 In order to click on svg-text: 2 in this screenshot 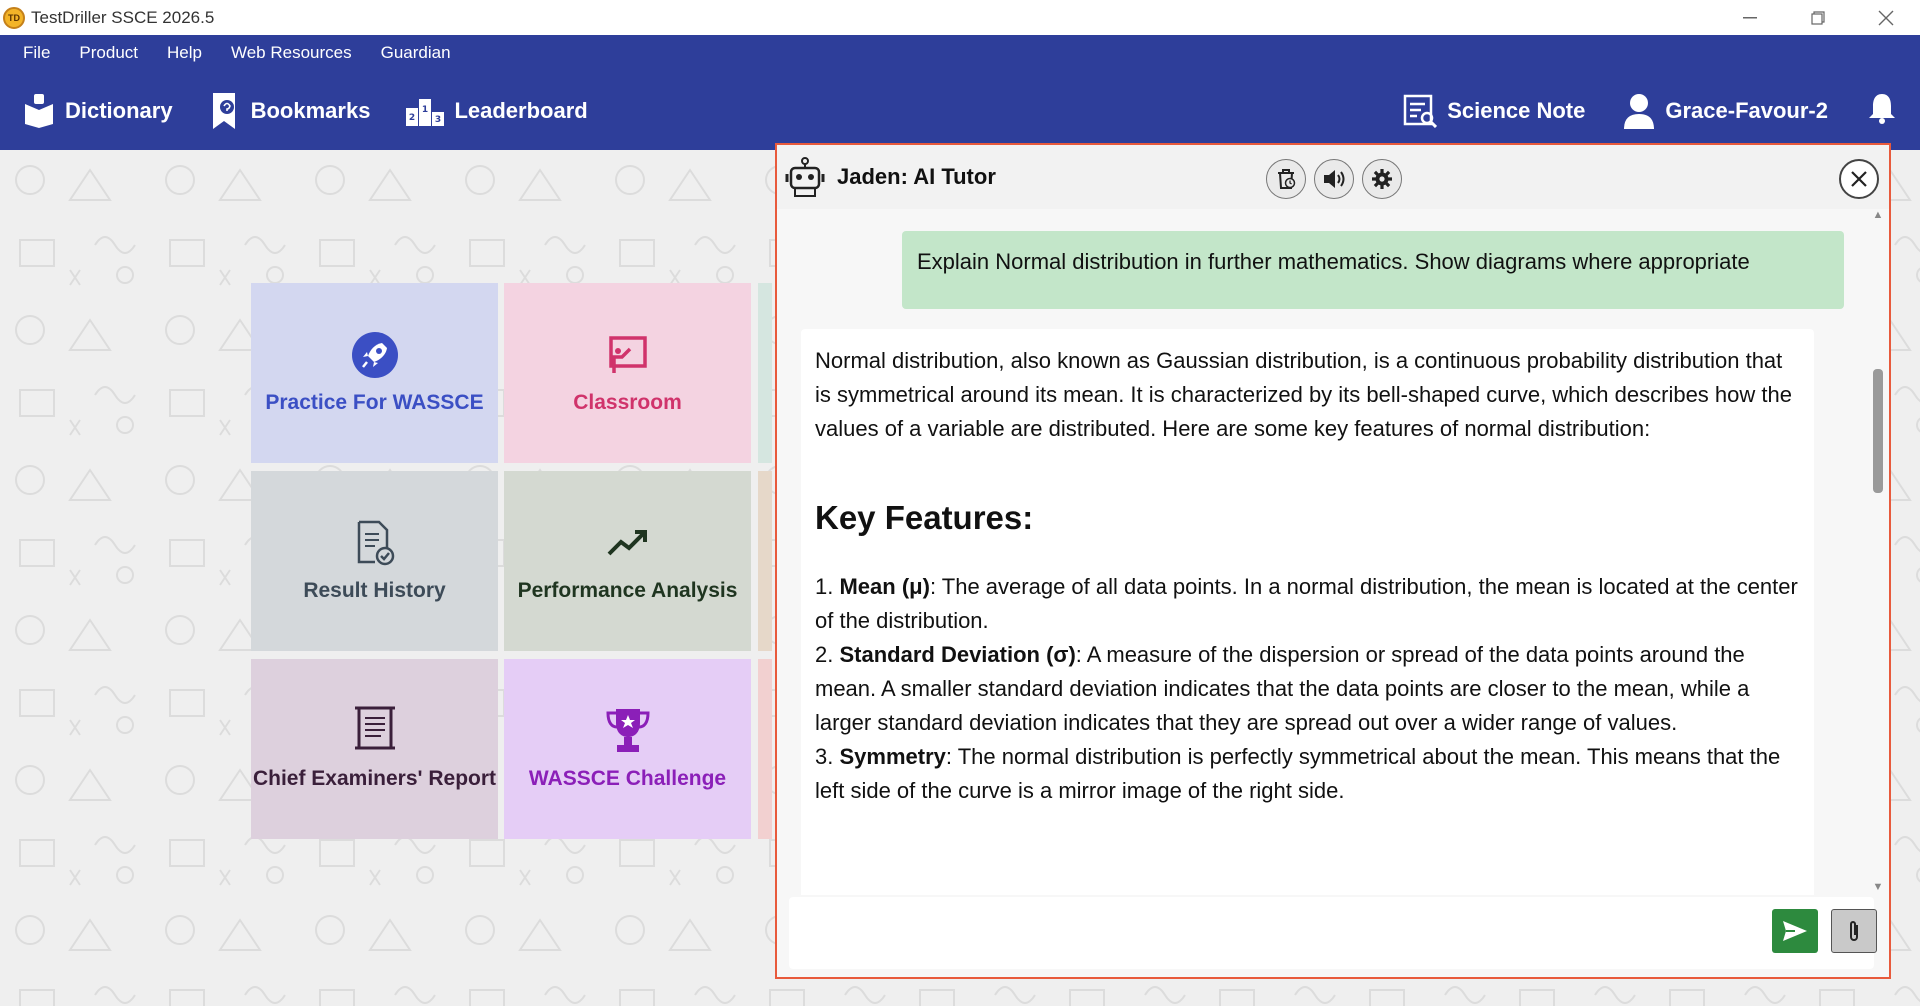, I will do `click(412, 118)`.